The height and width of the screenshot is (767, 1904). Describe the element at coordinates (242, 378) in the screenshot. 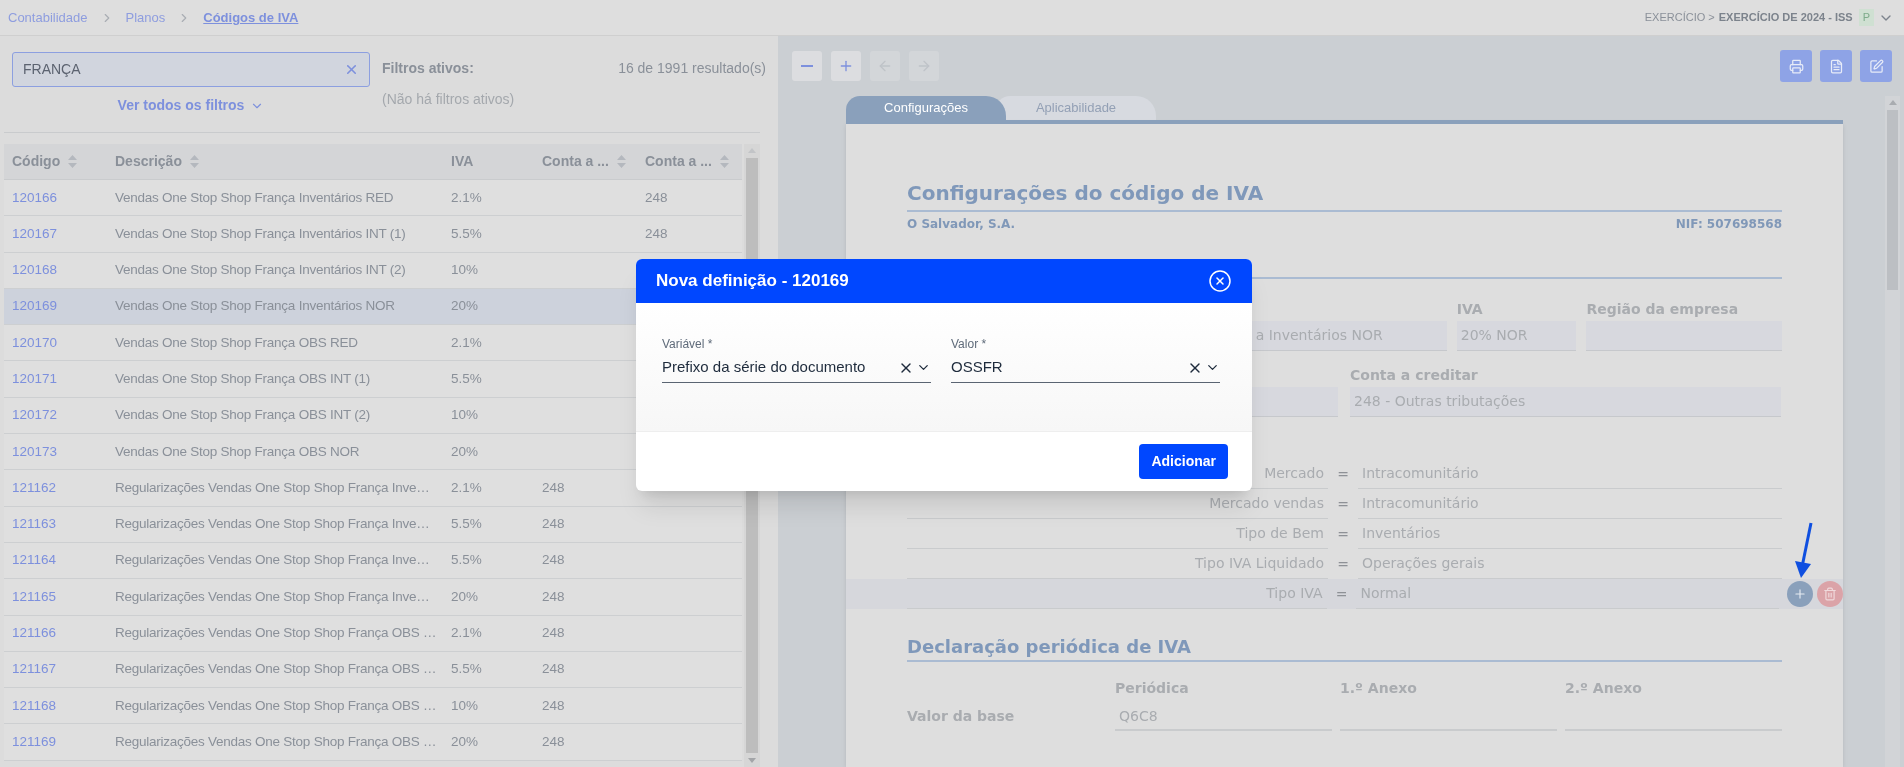

I see `table-cell: Vendas One Stop Shop França OBS INT (1)` at that location.